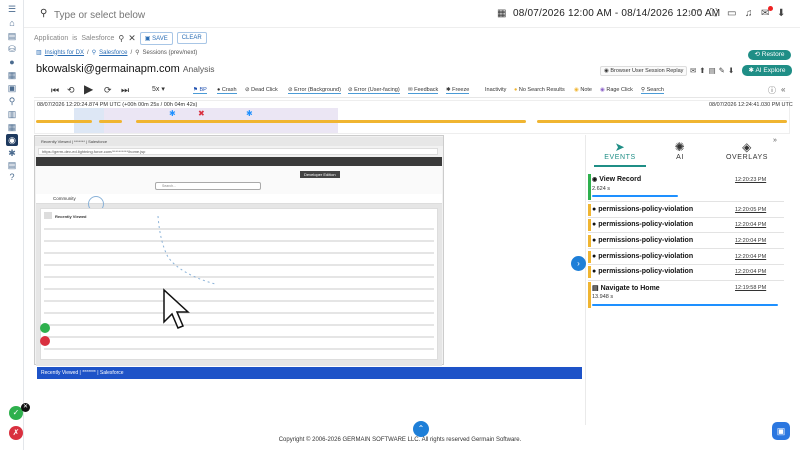  What do you see at coordinates (12, 153) in the screenshot?
I see `gear-icon: ✱` at bounding box center [12, 153].